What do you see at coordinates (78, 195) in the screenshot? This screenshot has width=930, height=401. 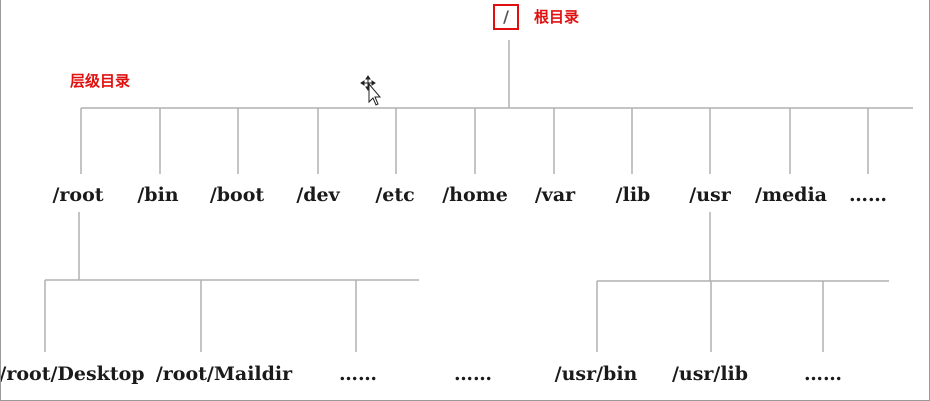 I see `dir-root: /root` at bounding box center [78, 195].